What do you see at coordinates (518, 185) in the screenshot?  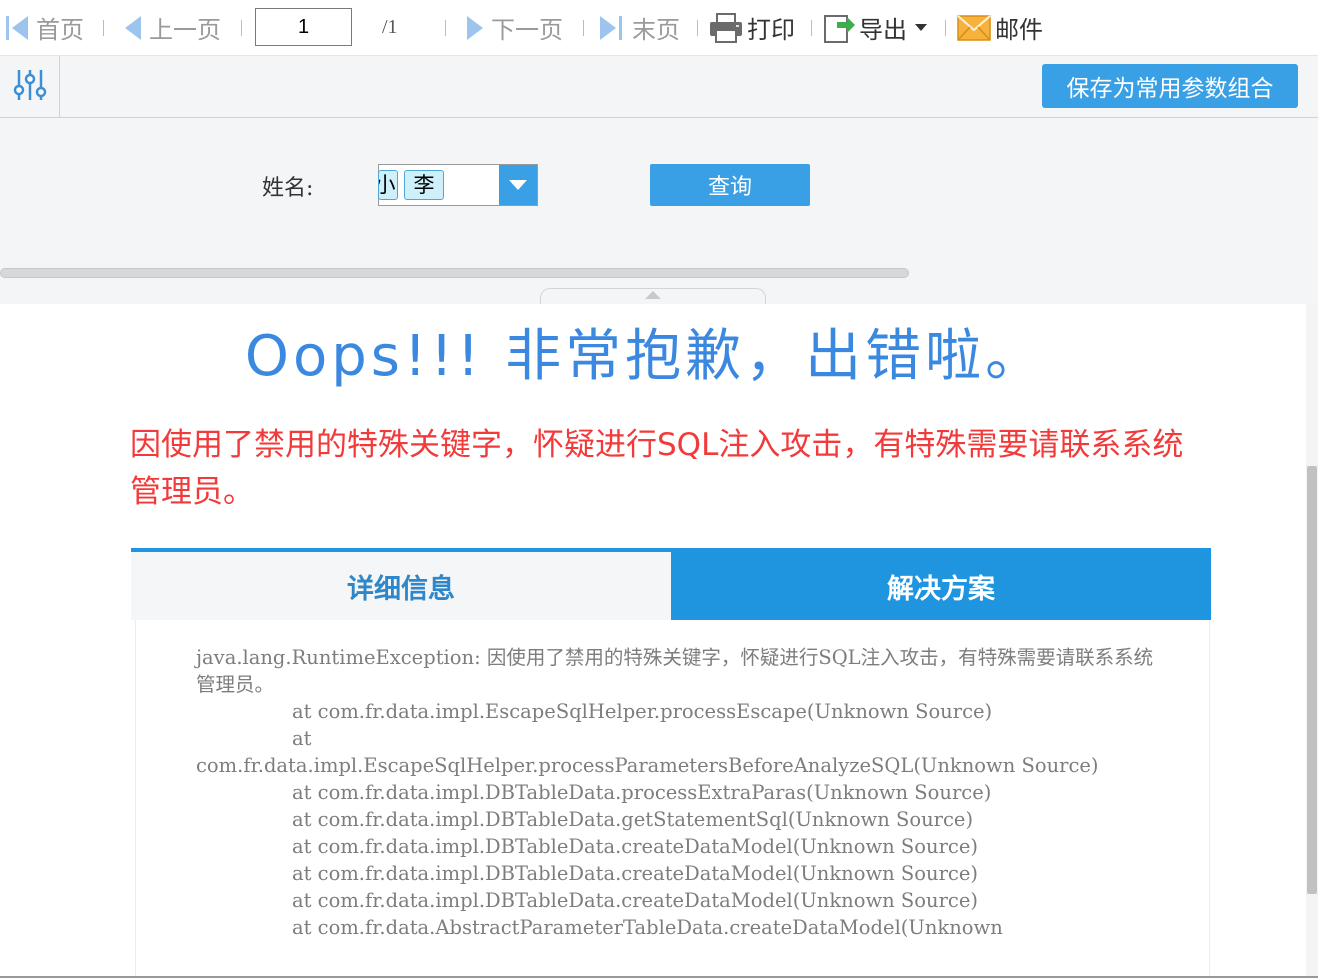 I see `combo-dropdown-icon` at bounding box center [518, 185].